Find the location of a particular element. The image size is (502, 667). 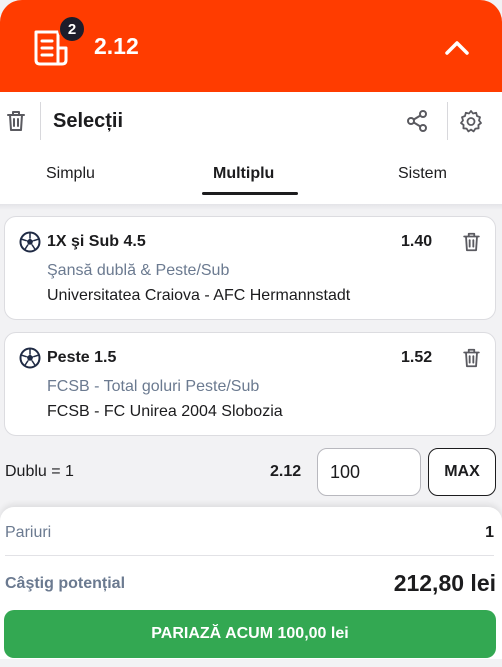

active-tab-indicator is located at coordinates (250, 193).